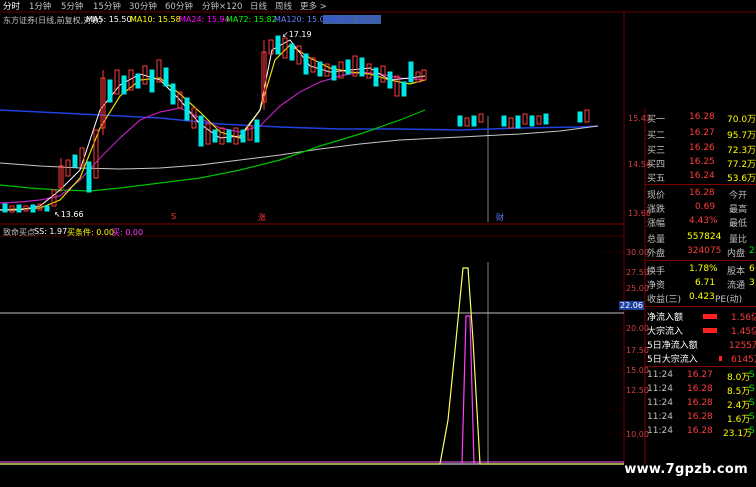 The width and height of the screenshot is (756, 487). What do you see at coordinates (656, 151) in the screenshot?
I see `bid-label: 买三` at bounding box center [656, 151].